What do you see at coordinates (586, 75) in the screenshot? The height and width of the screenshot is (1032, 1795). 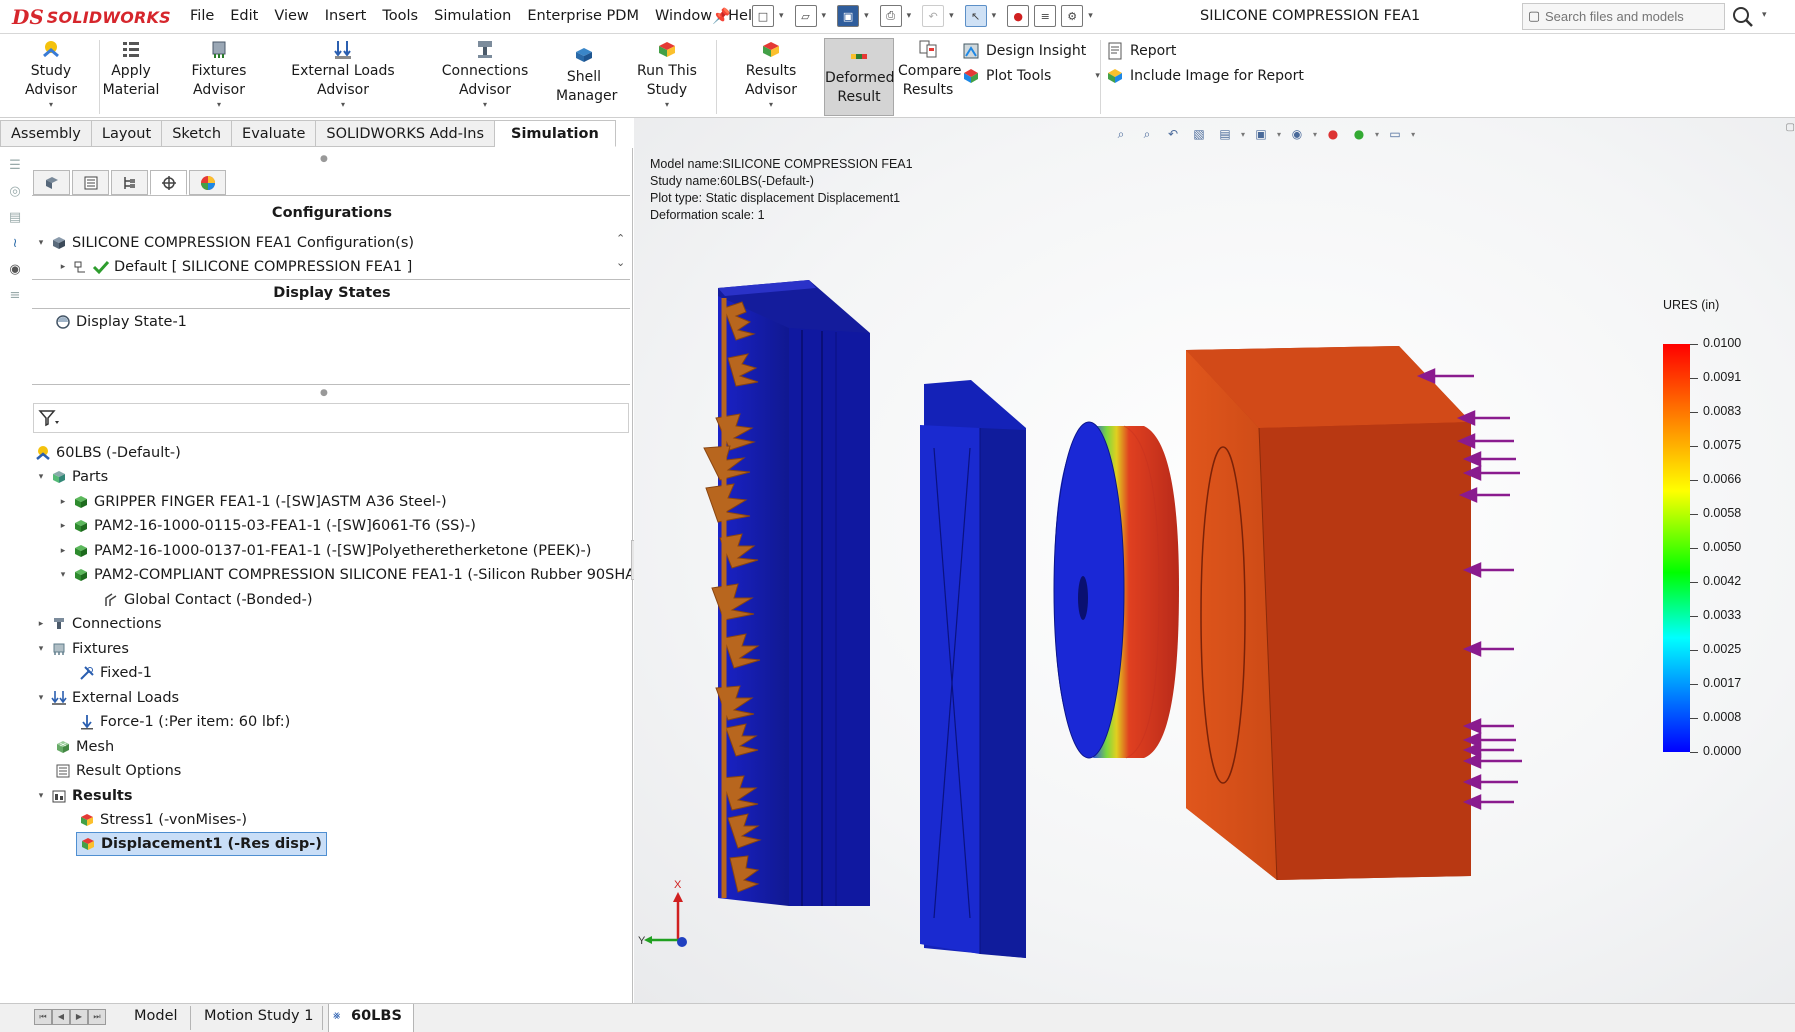 I see `shell-manager-button: Shell Manager` at bounding box center [586, 75].